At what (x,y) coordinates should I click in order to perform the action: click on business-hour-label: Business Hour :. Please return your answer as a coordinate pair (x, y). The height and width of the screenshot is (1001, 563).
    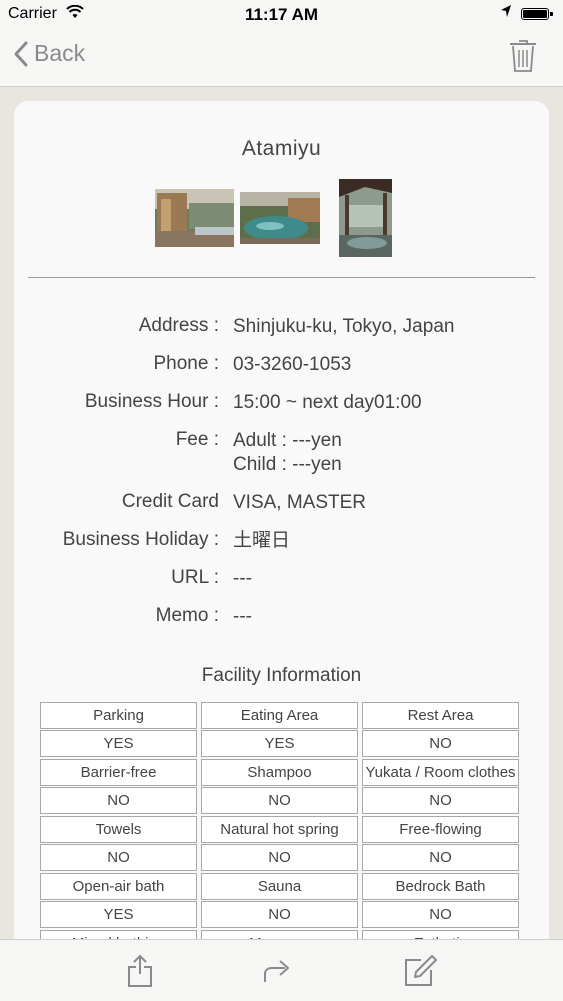
    Looking at the image, I should click on (151, 401).